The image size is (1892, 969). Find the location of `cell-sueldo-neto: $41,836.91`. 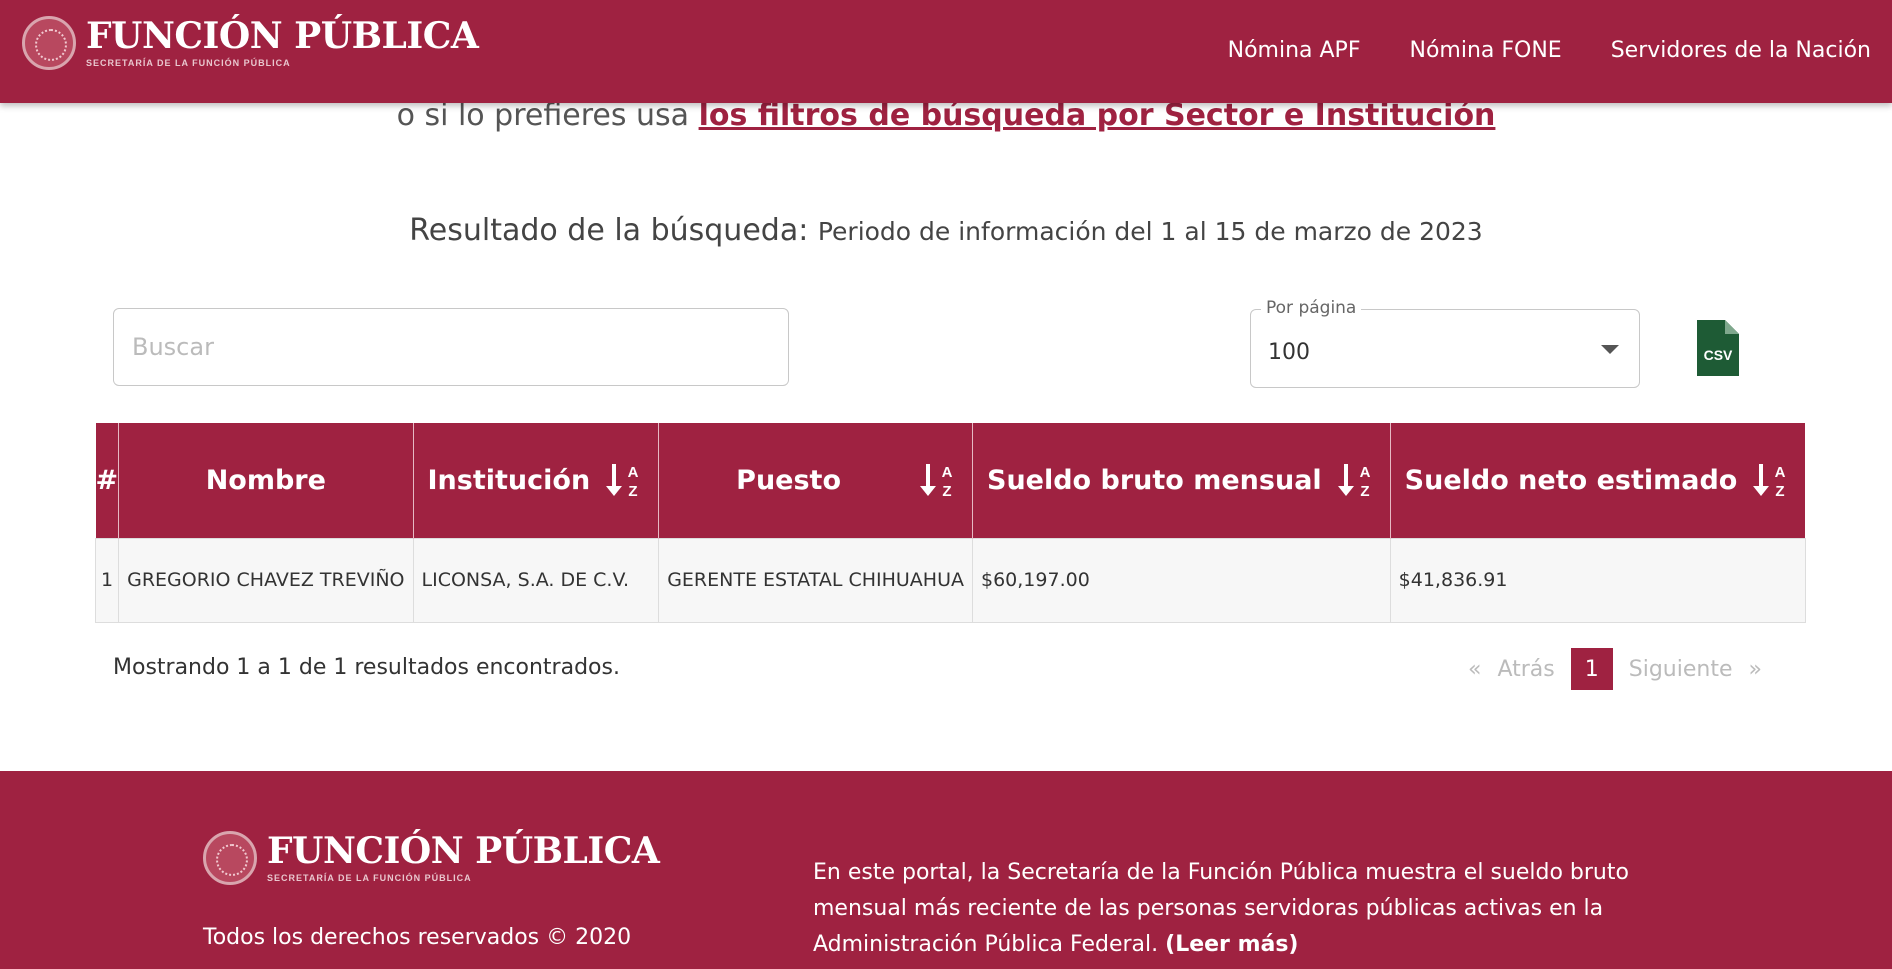

cell-sueldo-neto: $41,836.91 is located at coordinates (1597, 580).